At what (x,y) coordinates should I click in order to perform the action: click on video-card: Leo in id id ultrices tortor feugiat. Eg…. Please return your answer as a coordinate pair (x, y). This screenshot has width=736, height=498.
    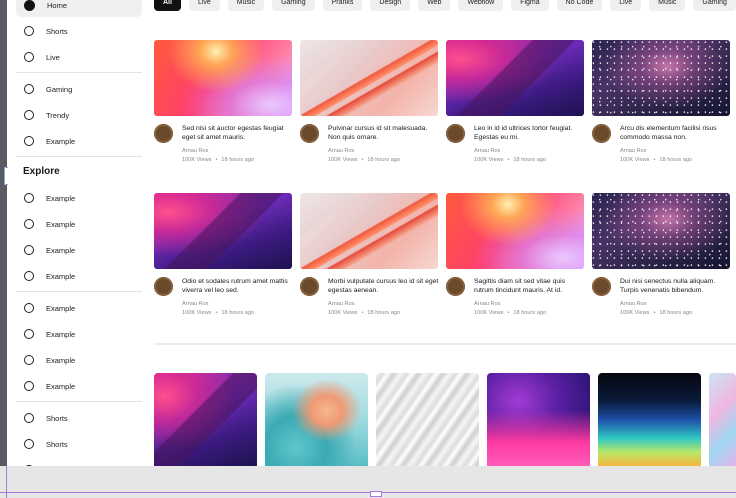
    Looking at the image, I should click on (515, 102).